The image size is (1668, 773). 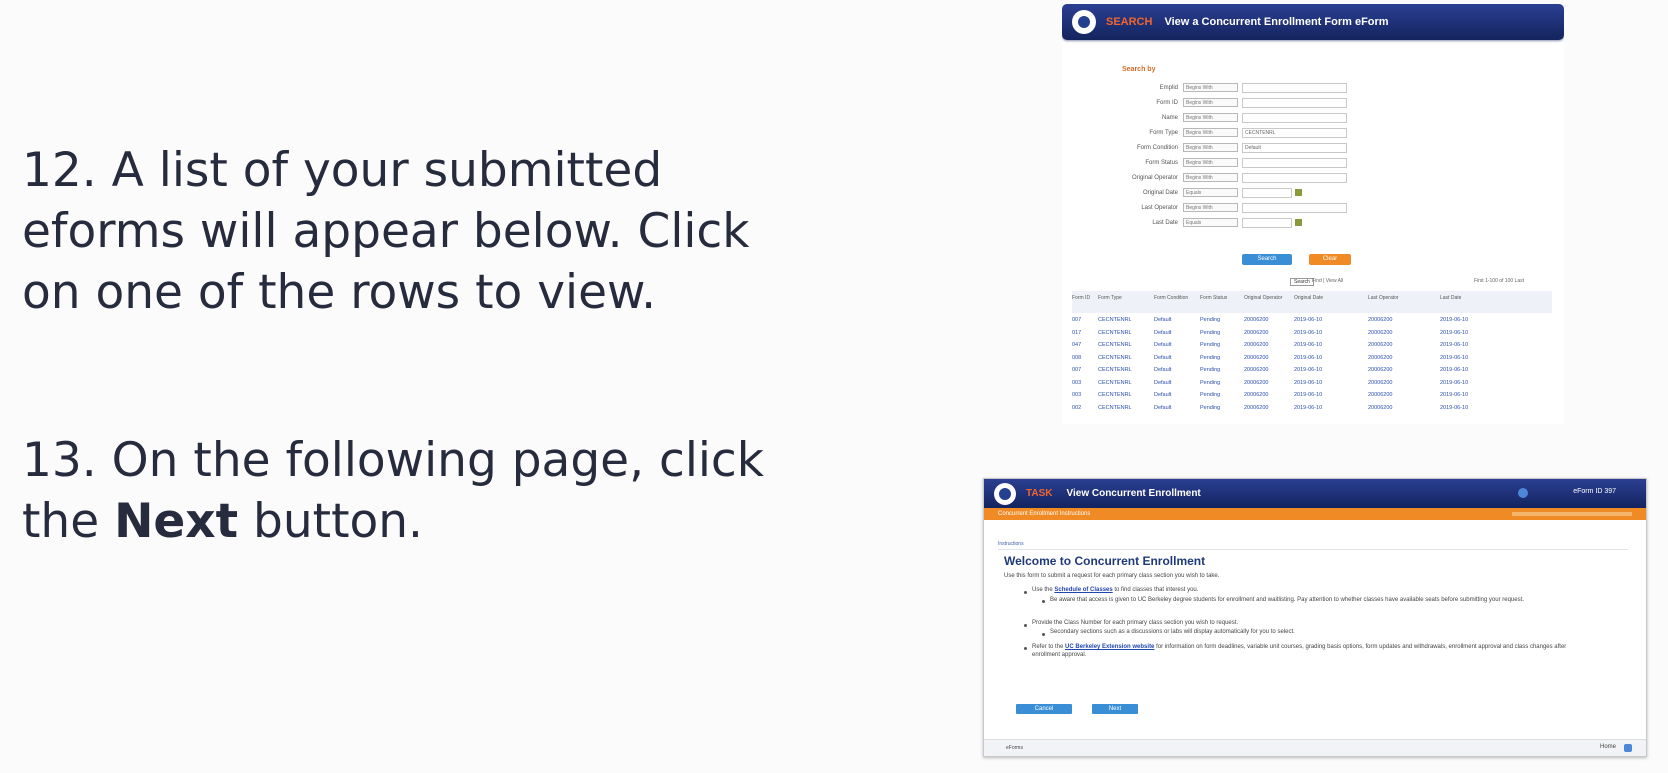 What do you see at coordinates (1499, 281) in the screenshot?
I see `grid-pager: First 1-100 of 100 Last` at bounding box center [1499, 281].